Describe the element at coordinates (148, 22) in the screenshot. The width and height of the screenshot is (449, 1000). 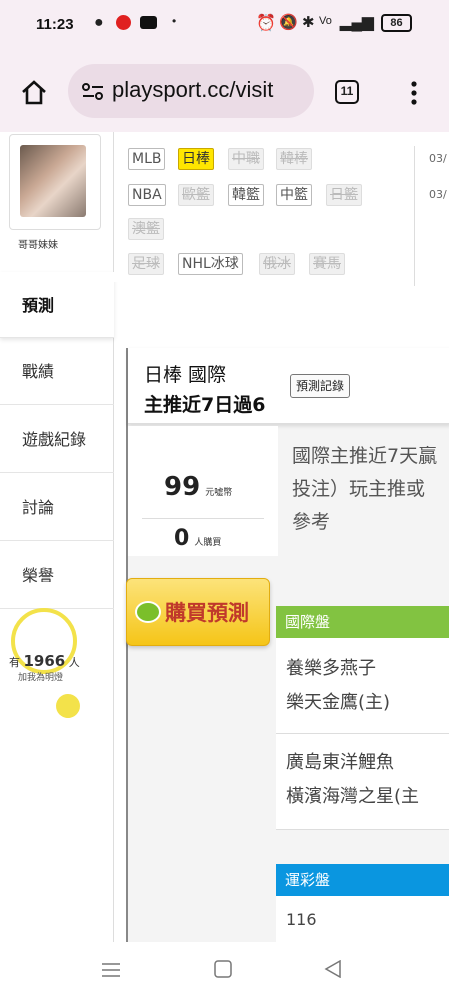
I see `youtube-icon` at that location.